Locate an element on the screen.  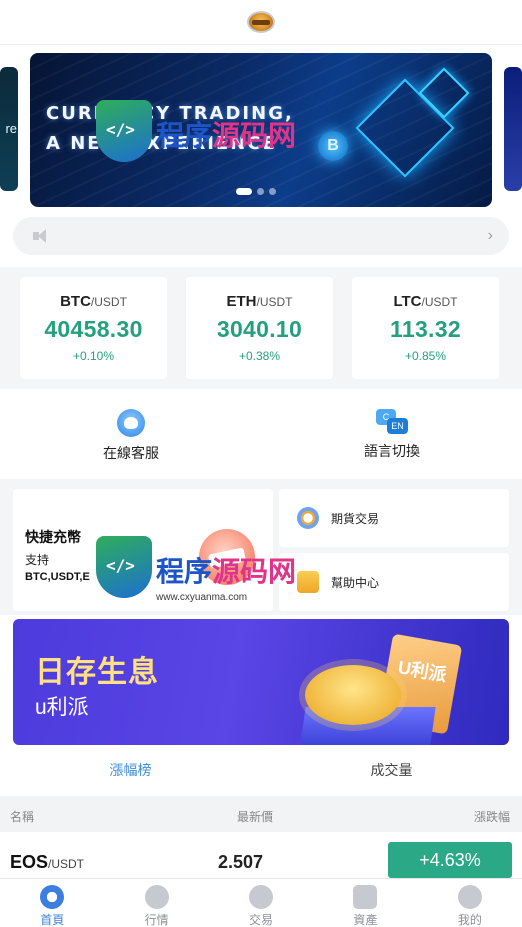
table-row: EOS/USDT 2.507 +4.63% is located at coordinates (261, 855).